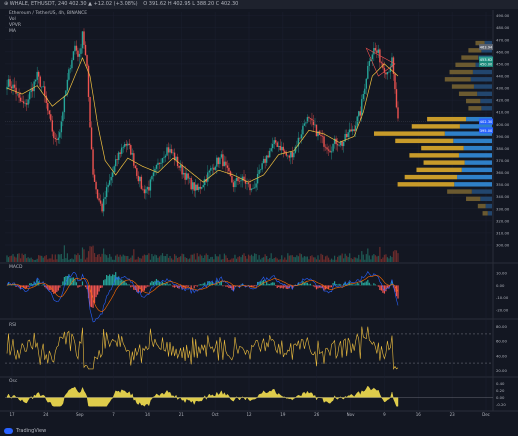 Image resolution: width=518 pixels, height=436 pixels. Describe the element at coordinates (48, 32) in the screenshot. I see `legend-line-ma: MA` at that location.